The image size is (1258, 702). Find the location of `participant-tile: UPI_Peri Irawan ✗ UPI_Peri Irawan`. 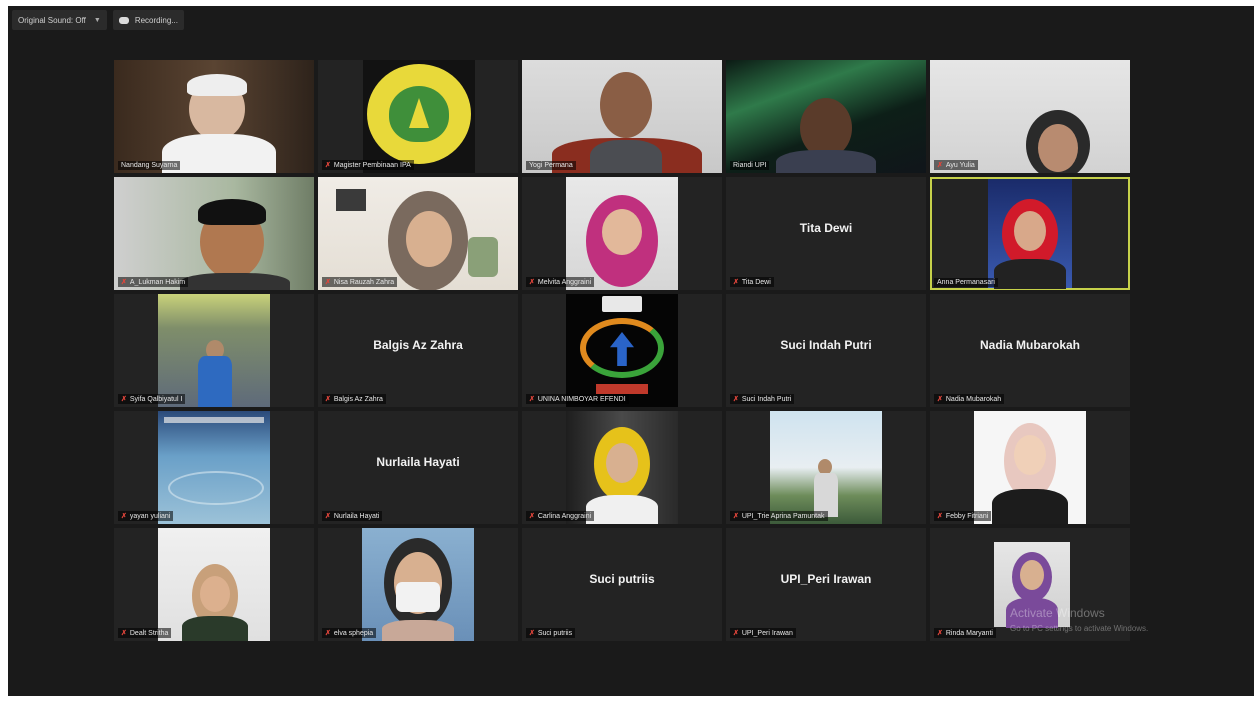

participant-tile: UPI_Peri Irawan ✗ UPI_Peri Irawan is located at coordinates (826, 584).